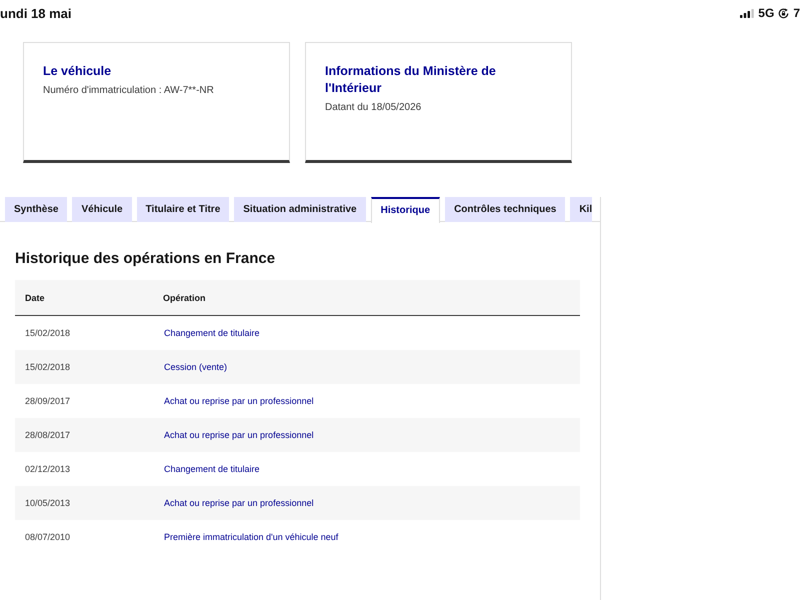 This screenshot has height=600, width=800. Describe the element at coordinates (89, 298) in the screenshot. I see `column-header: Date` at that location.